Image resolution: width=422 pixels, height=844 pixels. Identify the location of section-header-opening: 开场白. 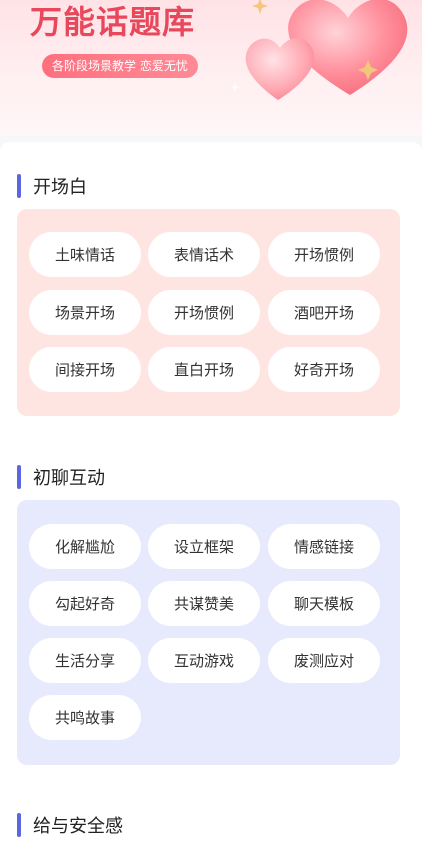
(52, 186).